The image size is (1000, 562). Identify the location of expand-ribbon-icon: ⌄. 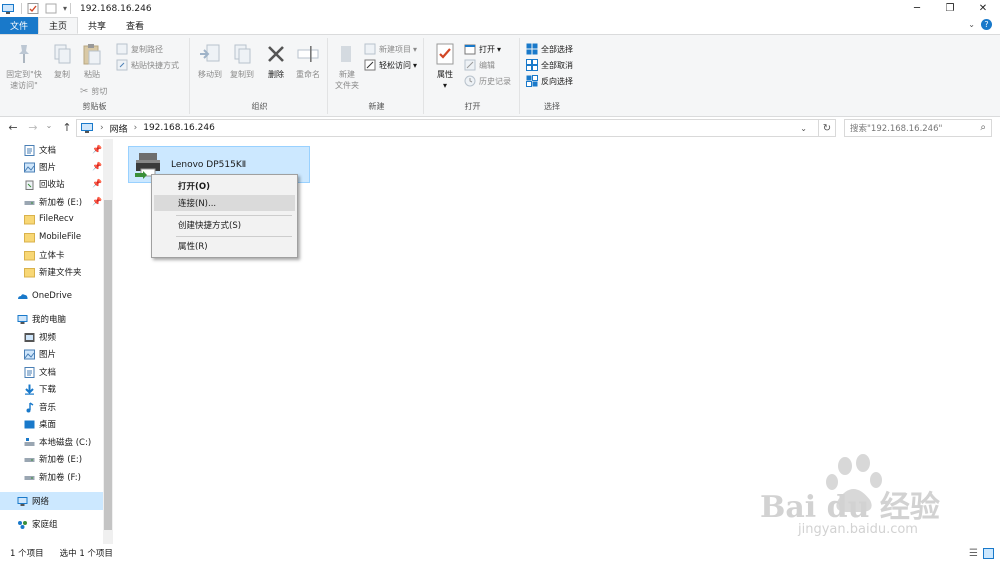
(971, 24).